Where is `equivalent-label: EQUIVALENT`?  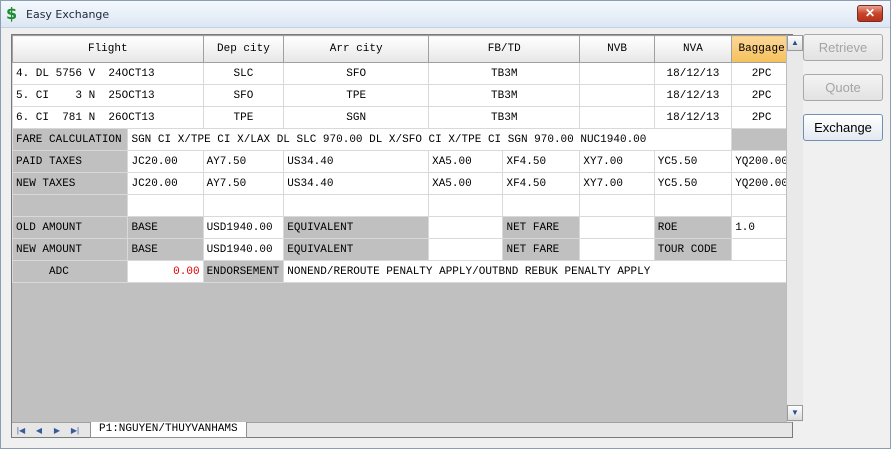 equivalent-label: EQUIVALENT is located at coordinates (356, 249).